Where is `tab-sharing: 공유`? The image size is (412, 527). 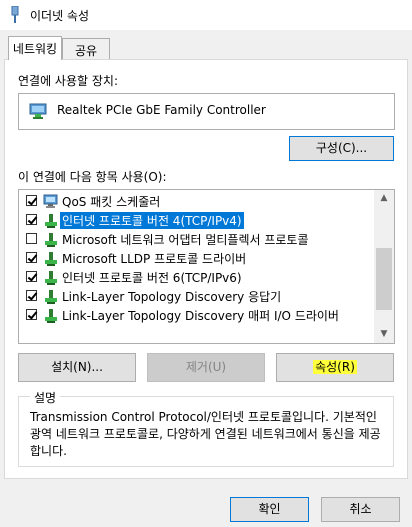 tab-sharing: 공유 is located at coordinates (86, 49).